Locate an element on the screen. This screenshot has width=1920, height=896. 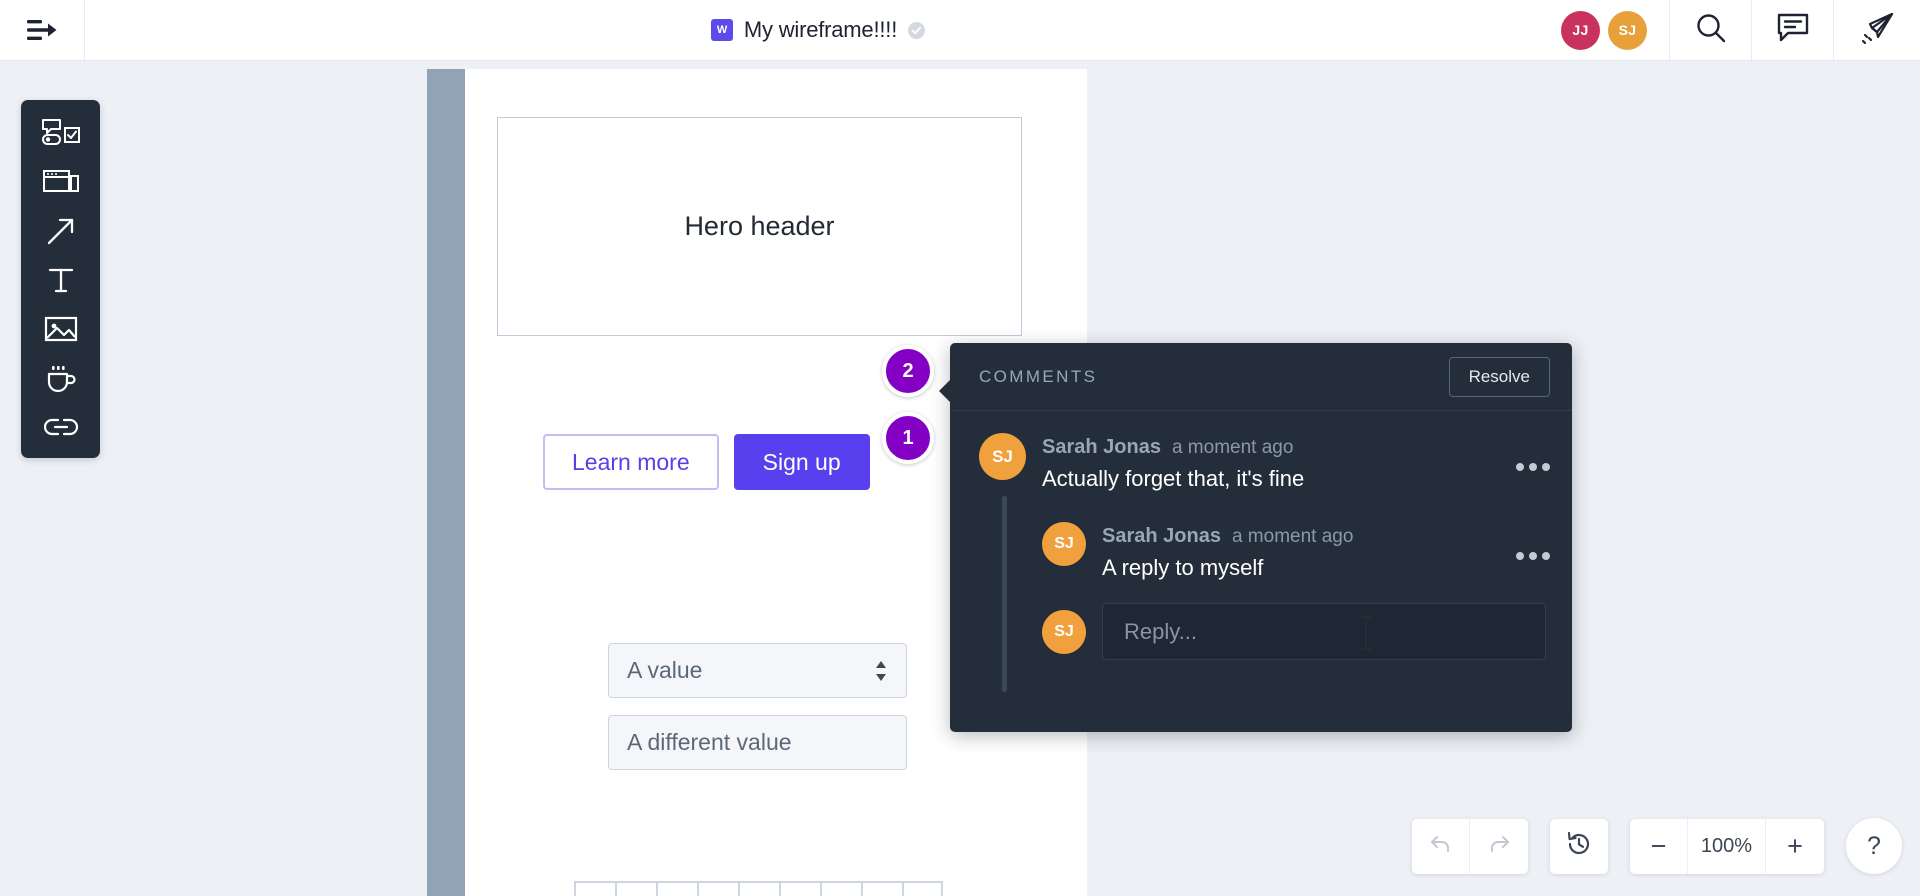
text-icon is located at coordinates (61, 280).